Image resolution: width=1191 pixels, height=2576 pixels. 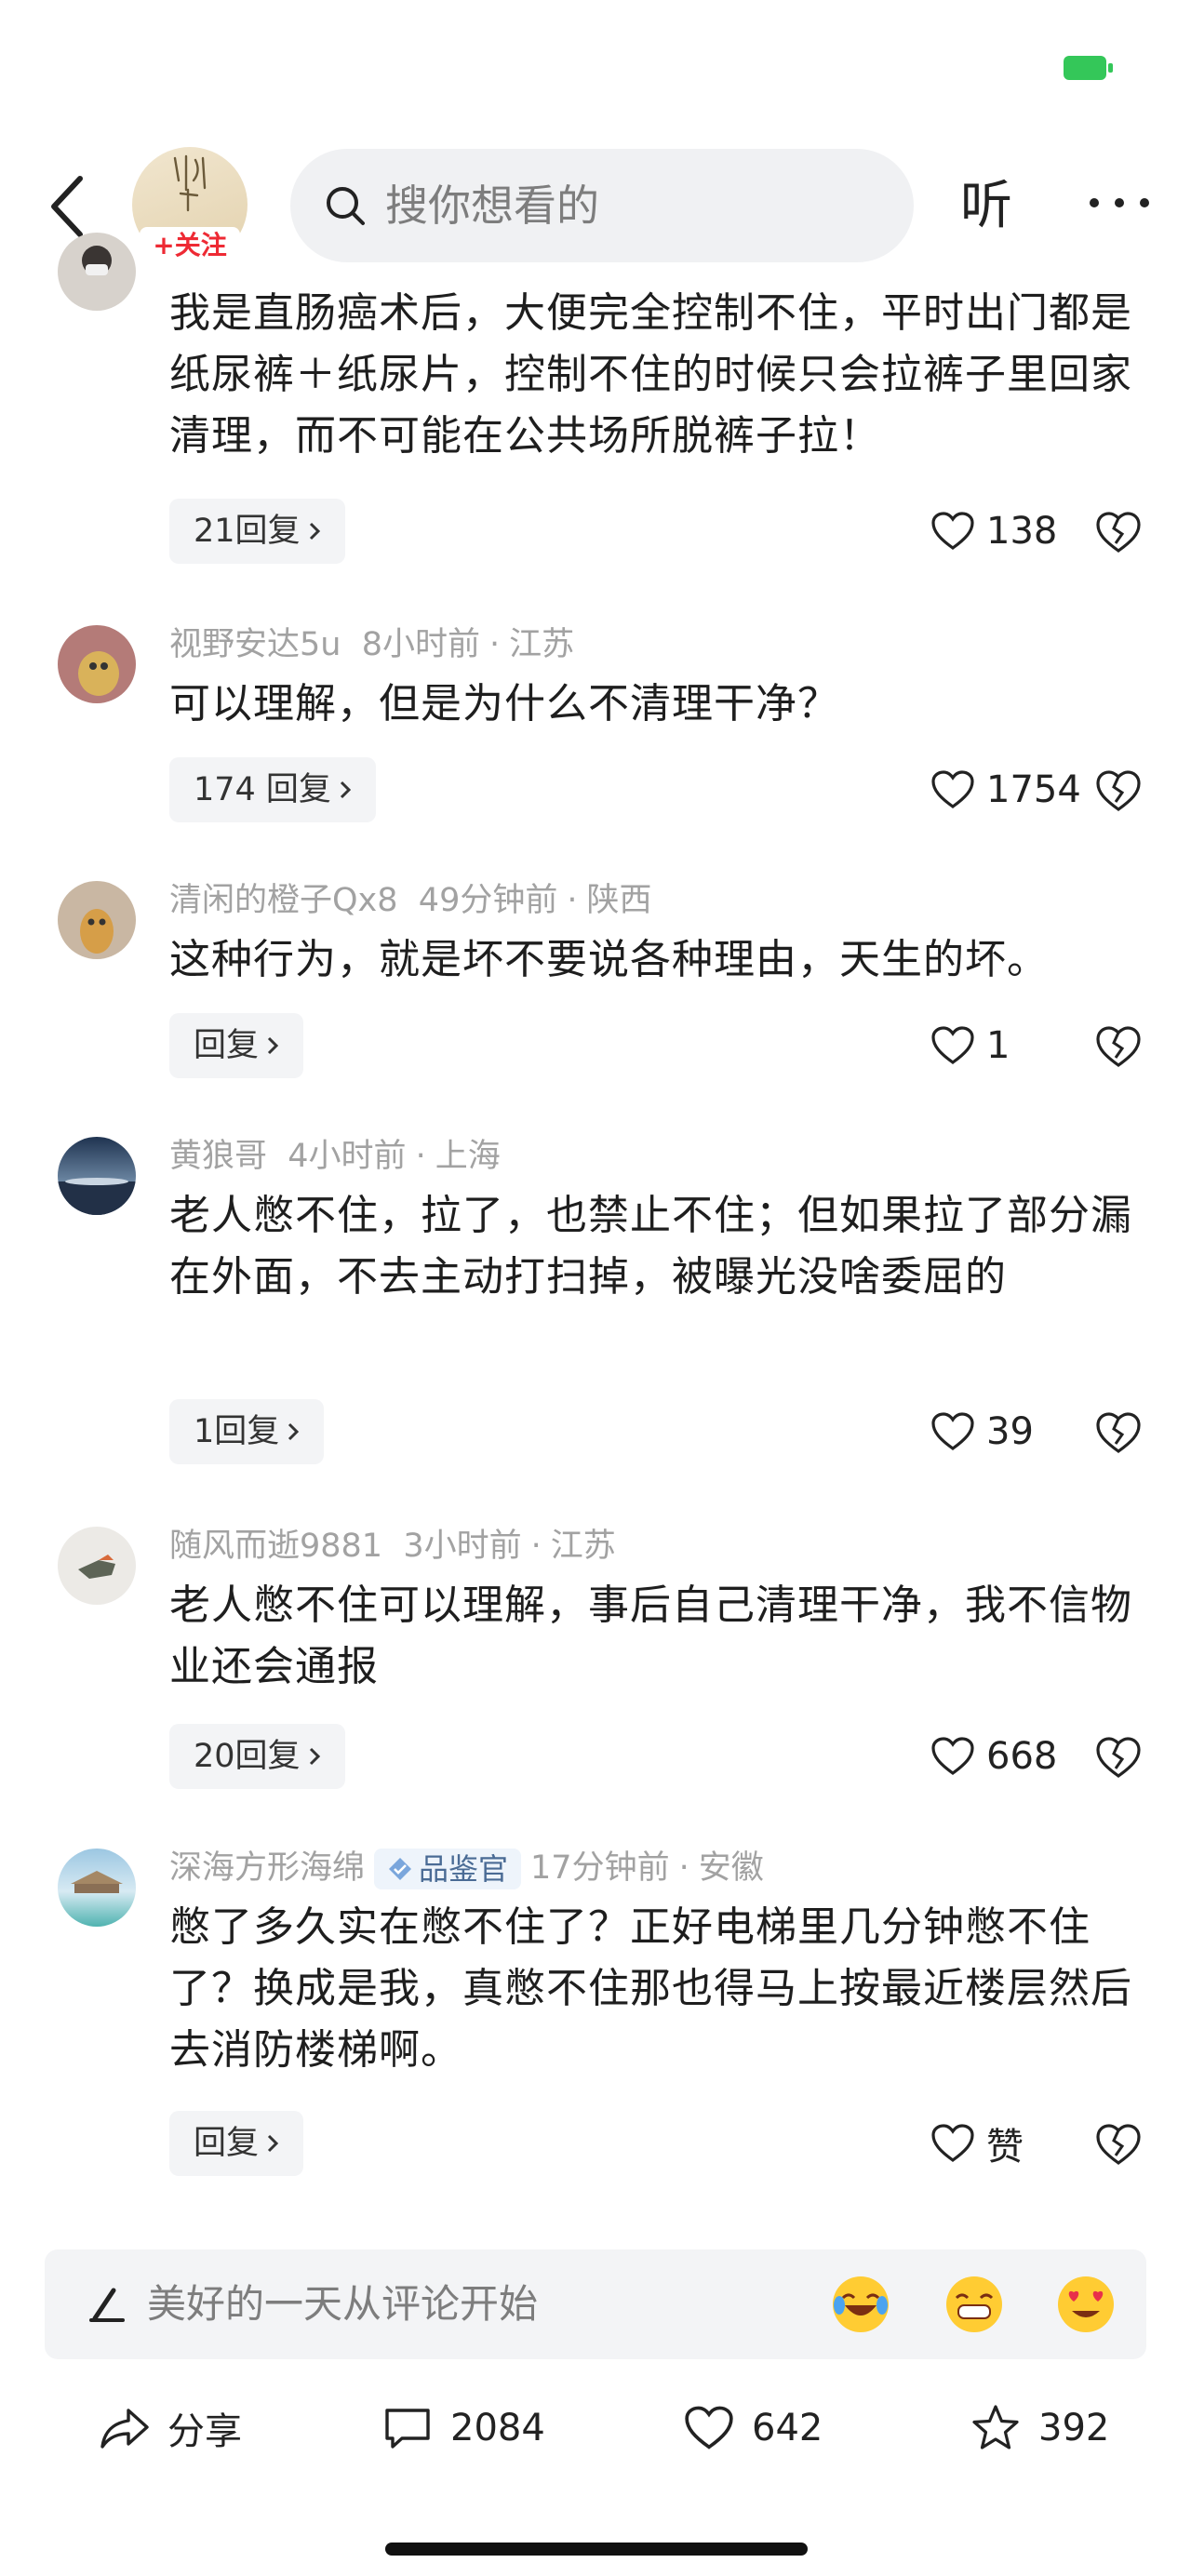 I want to click on like-count: 138, so click(x=1022, y=531).